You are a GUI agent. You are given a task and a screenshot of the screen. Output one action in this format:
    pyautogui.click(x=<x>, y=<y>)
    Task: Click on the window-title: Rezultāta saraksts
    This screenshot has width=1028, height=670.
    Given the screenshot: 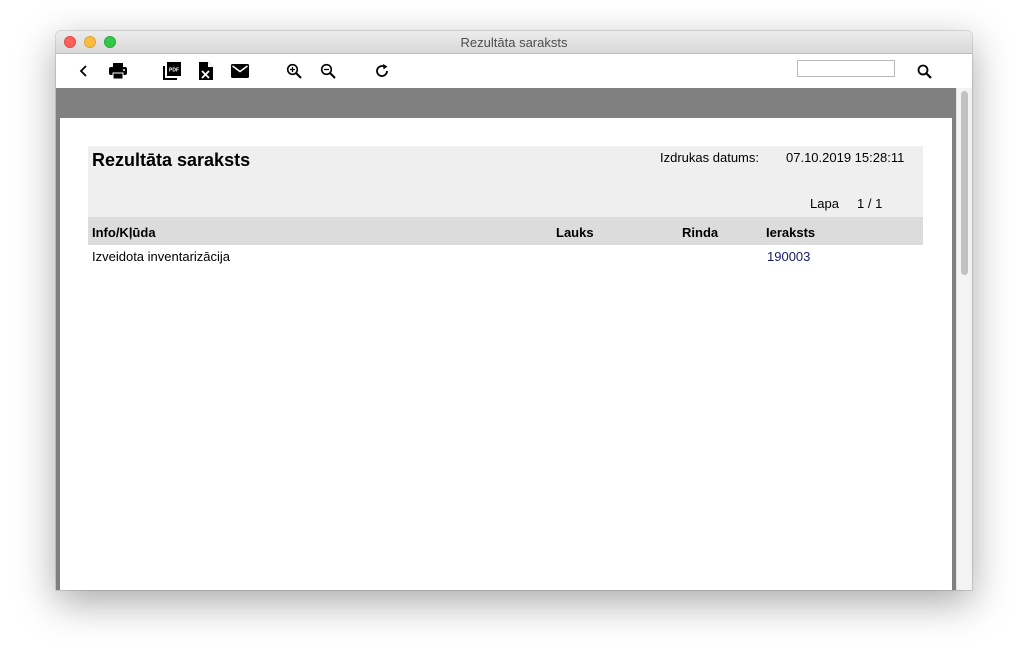 What is the action you would take?
    pyautogui.click(x=514, y=42)
    